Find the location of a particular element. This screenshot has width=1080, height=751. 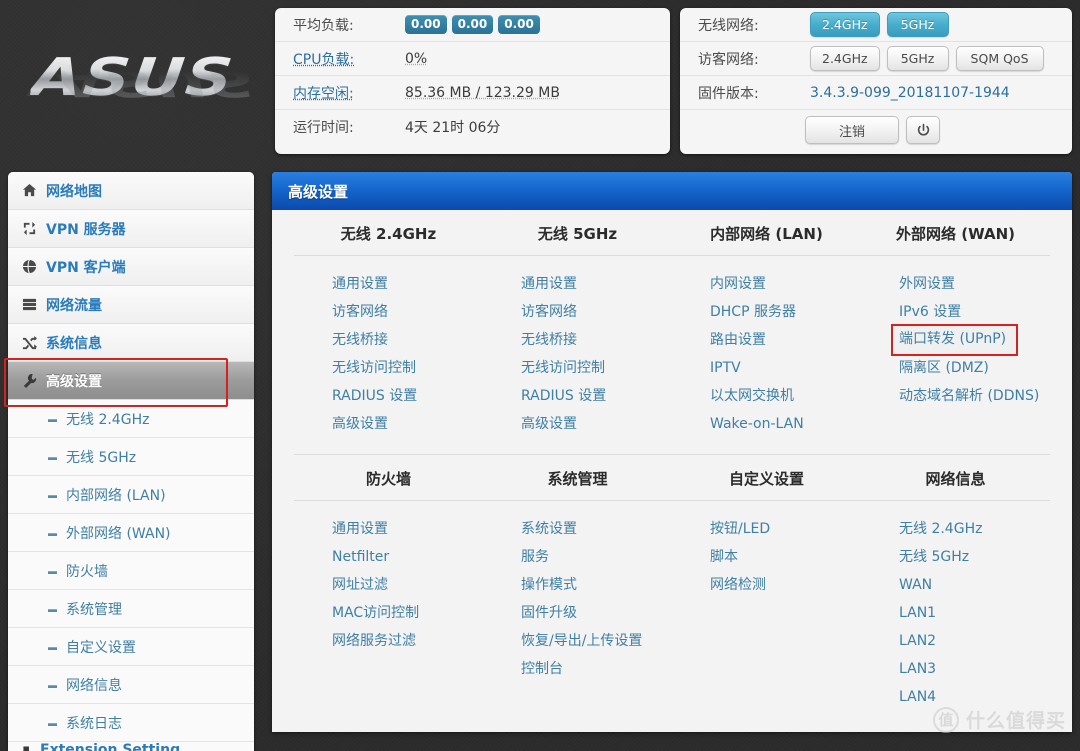

settings-link: 以太网交换机 is located at coordinates (752, 396).